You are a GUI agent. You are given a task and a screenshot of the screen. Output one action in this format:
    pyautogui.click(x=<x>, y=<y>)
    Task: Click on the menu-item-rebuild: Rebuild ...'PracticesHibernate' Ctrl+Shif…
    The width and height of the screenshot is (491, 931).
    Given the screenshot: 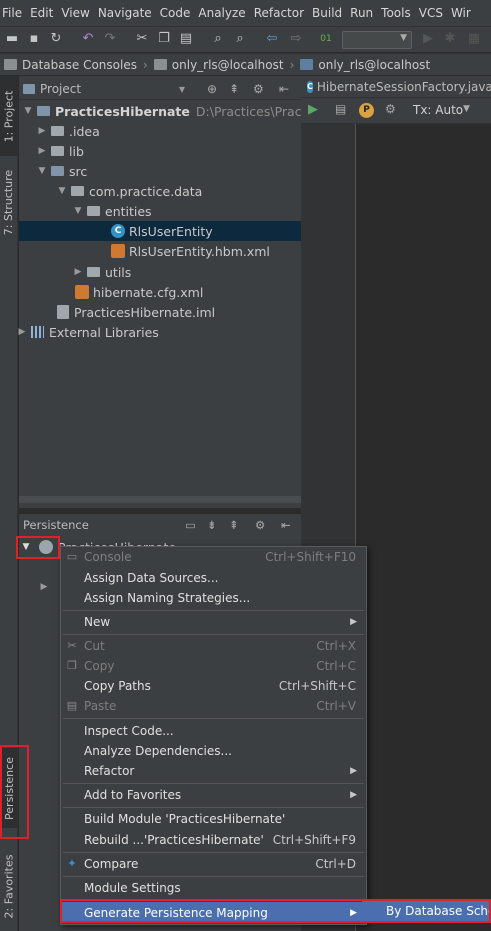 What is the action you would take?
    pyautogui.click(x=213, y=840)
    